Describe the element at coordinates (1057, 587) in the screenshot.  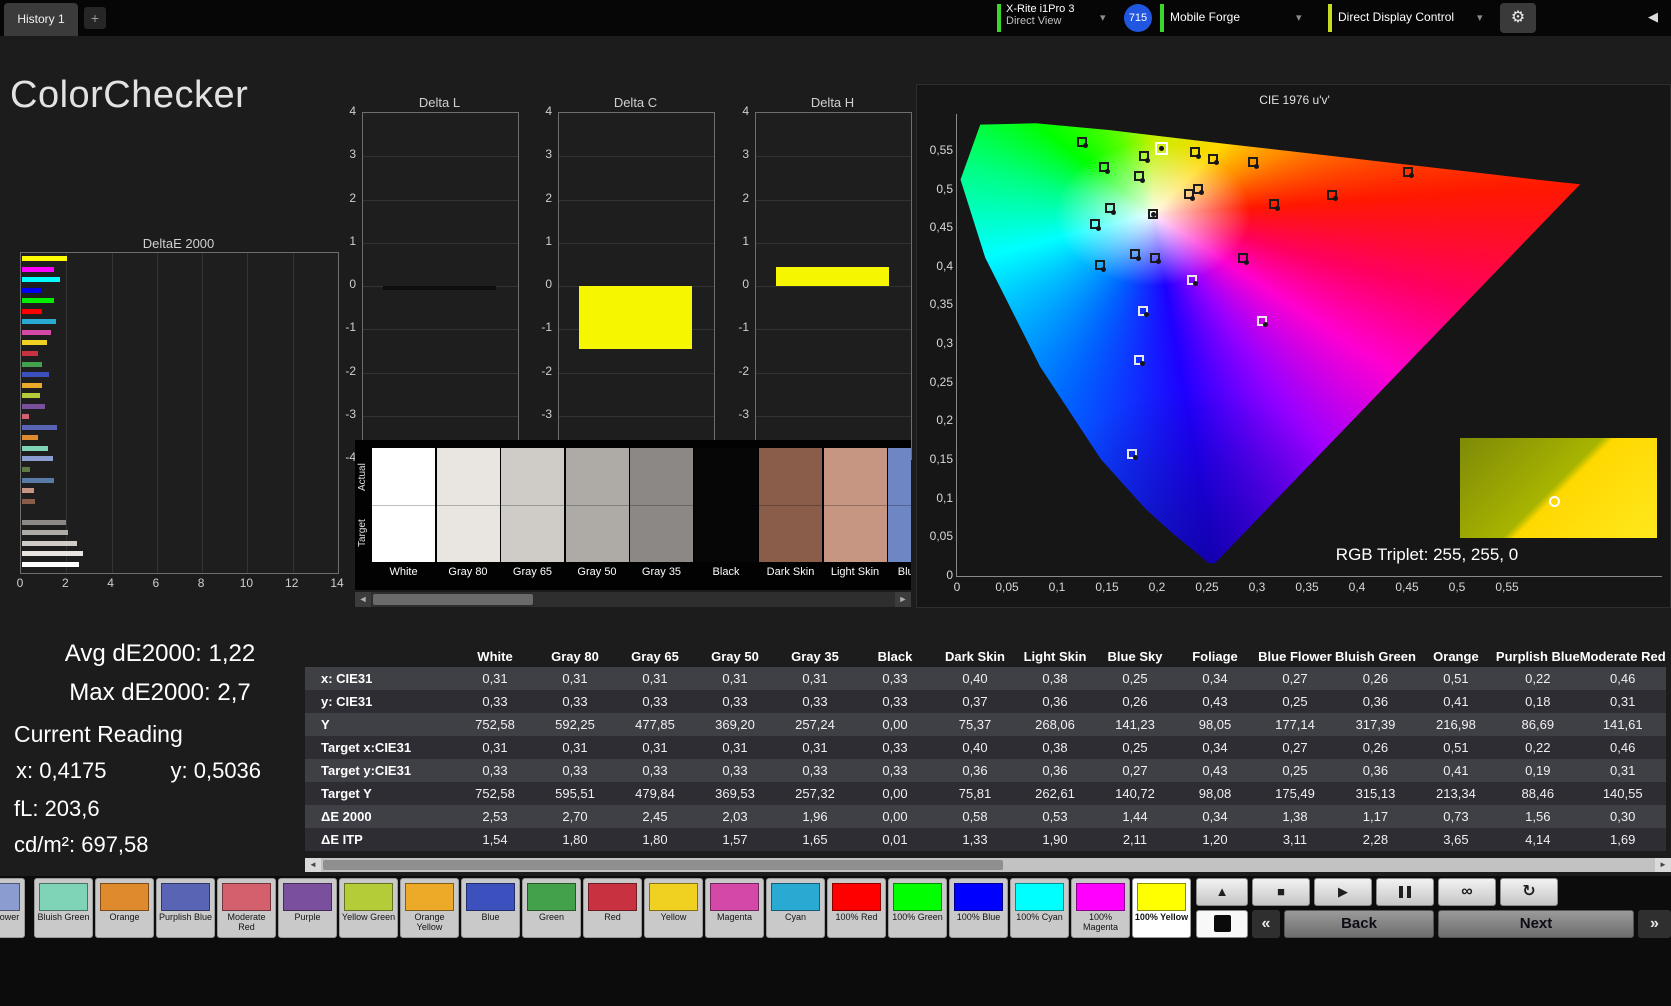
I see `tick-label: 0,1` at that location.